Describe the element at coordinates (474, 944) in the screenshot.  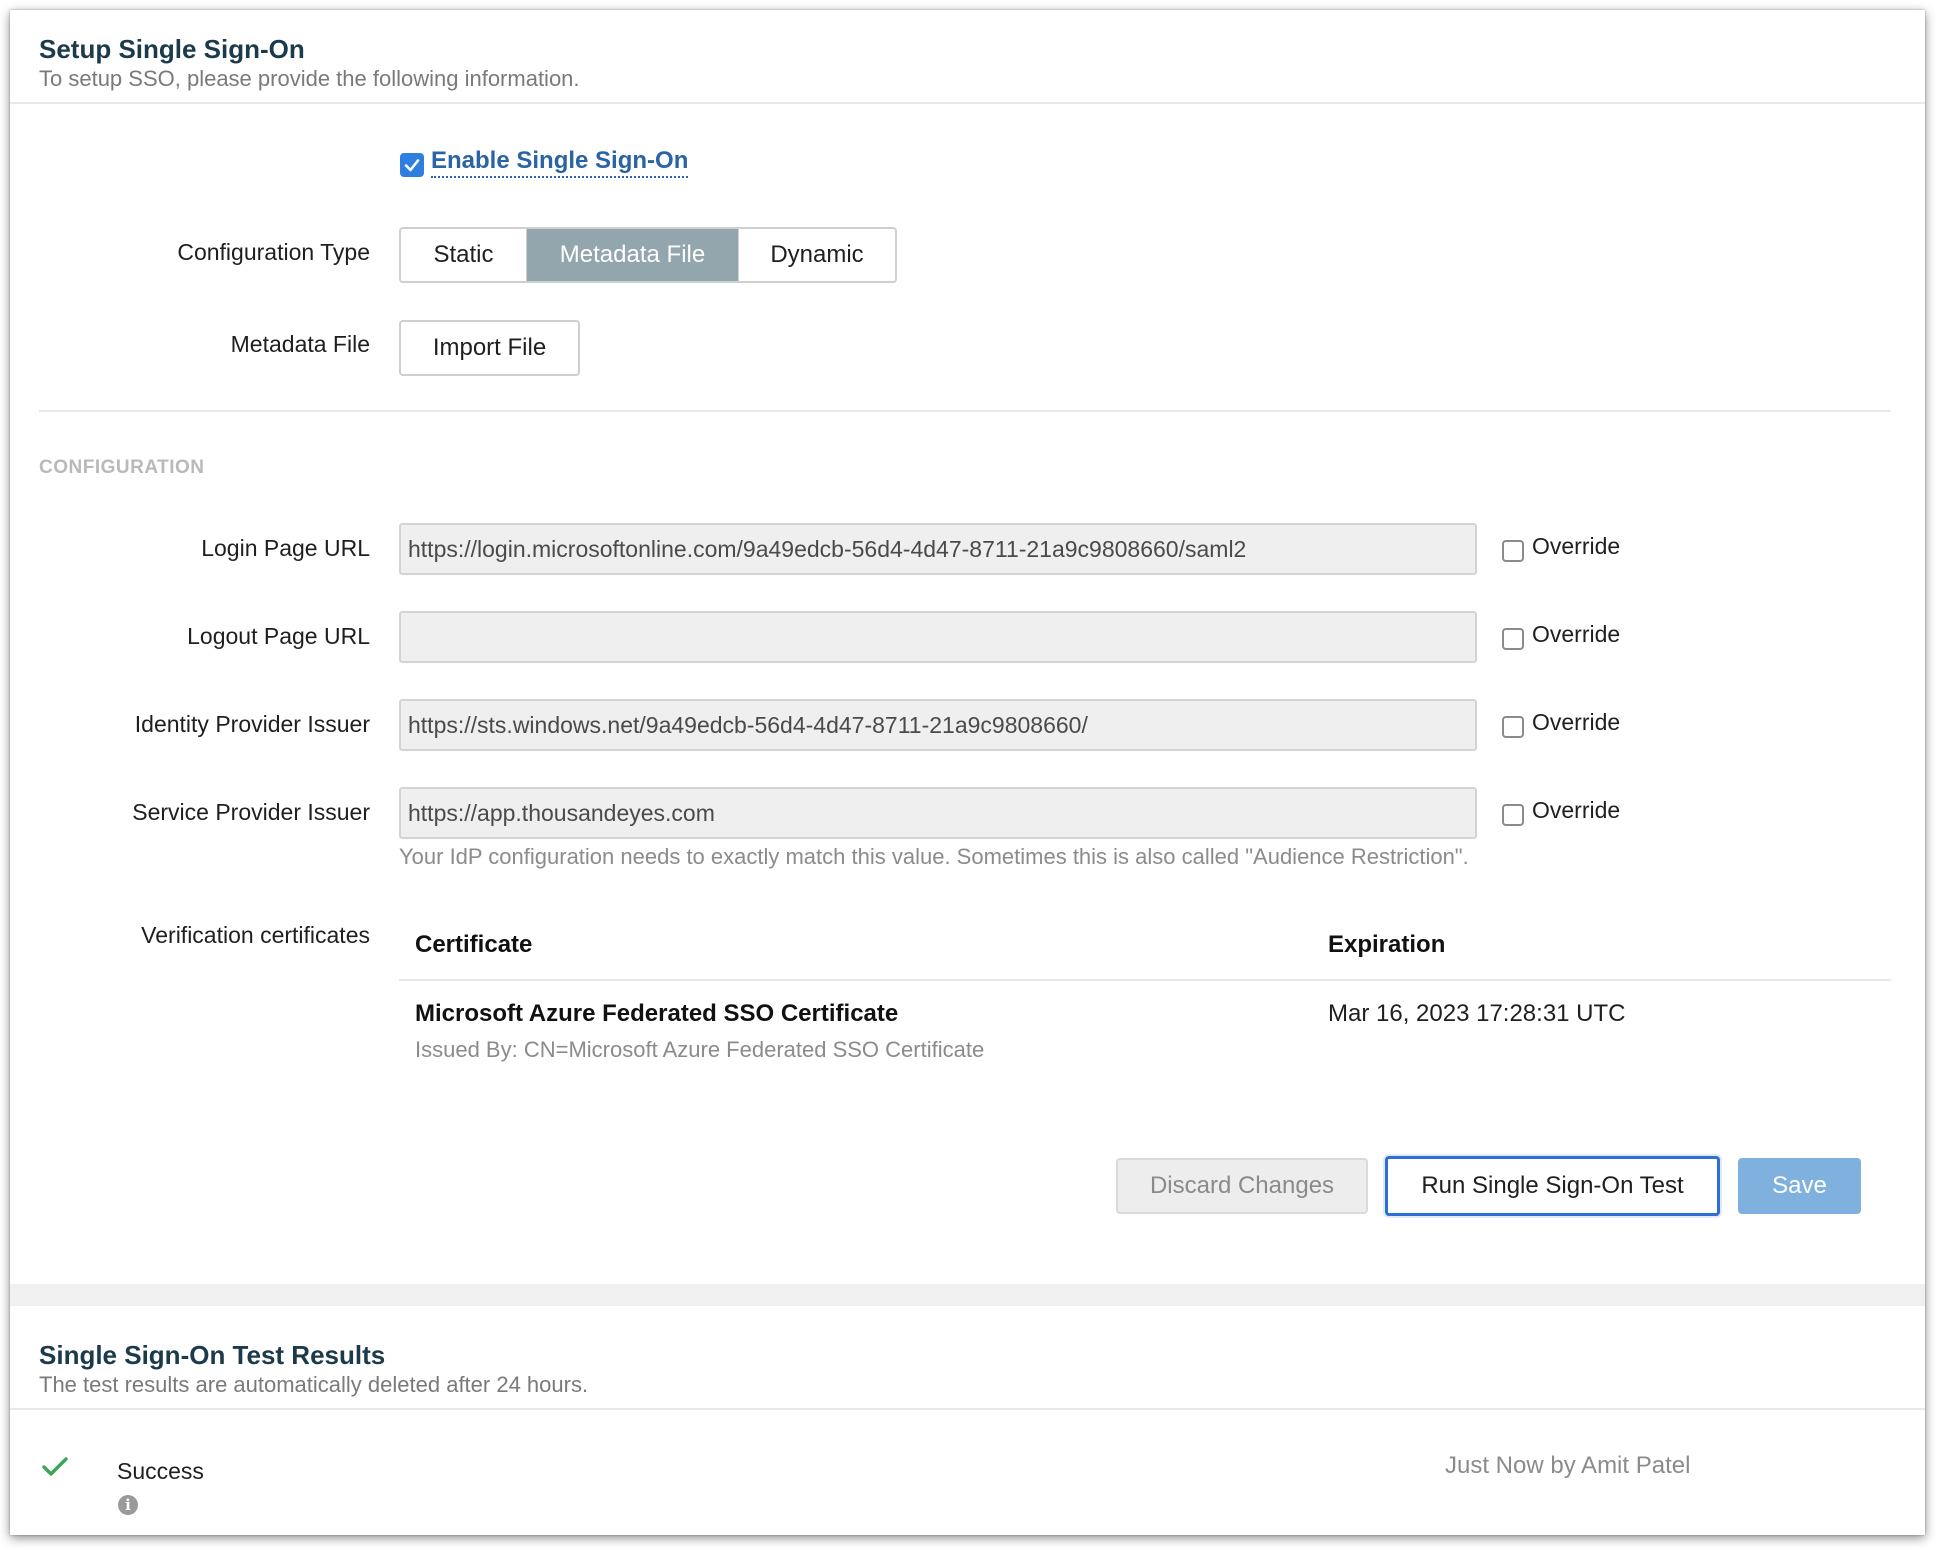
I see `certificate-column-header: Certificate` at that location.